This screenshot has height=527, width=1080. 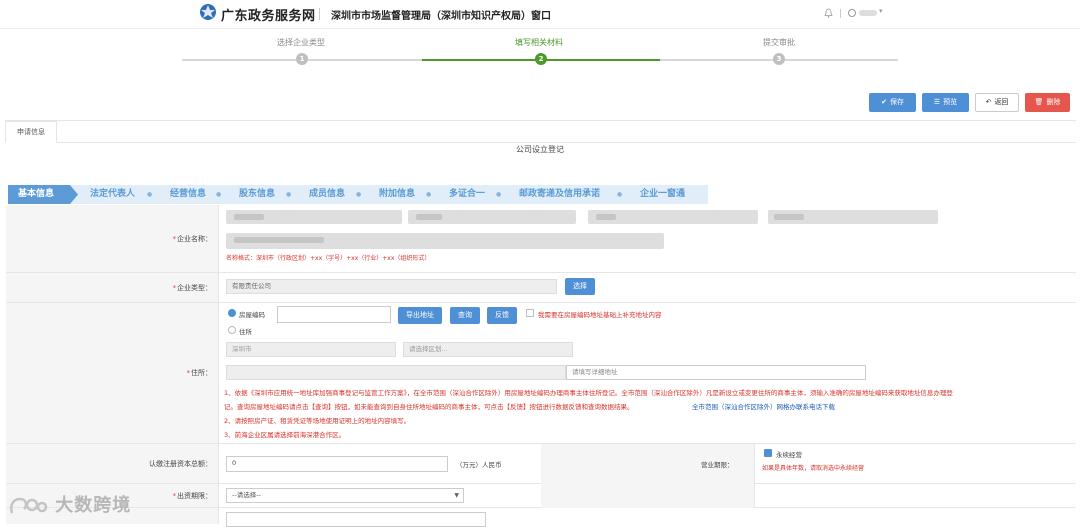 I want to click on capital-unit: （万元）人民币, so click(x=479, y=465).